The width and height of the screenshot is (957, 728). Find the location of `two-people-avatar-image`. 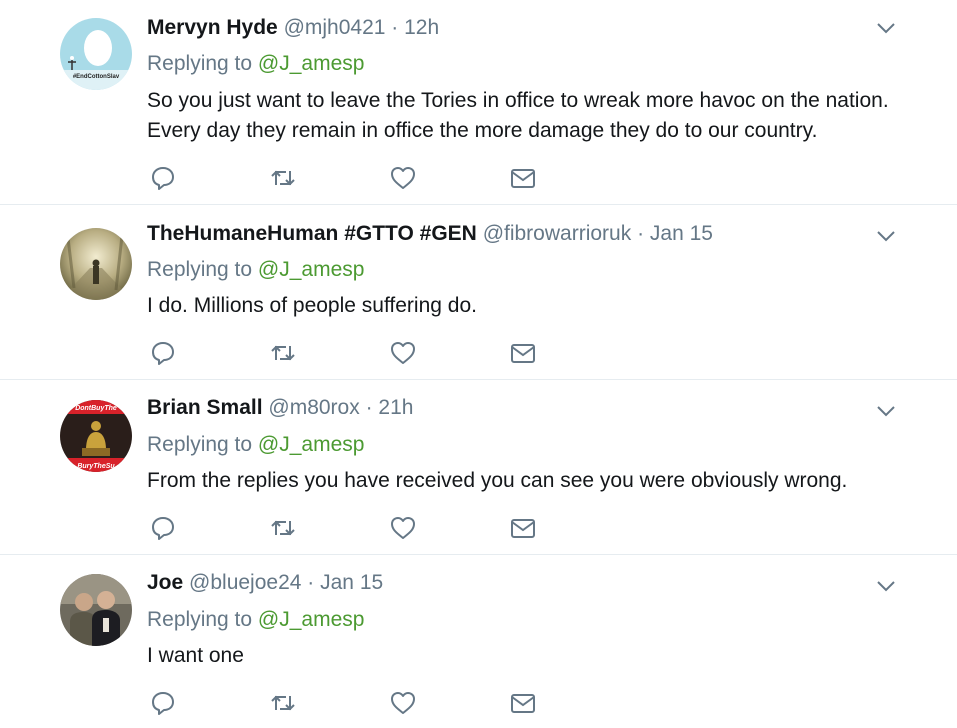

two-people-avatar-image is located at coordinates (96, 610).